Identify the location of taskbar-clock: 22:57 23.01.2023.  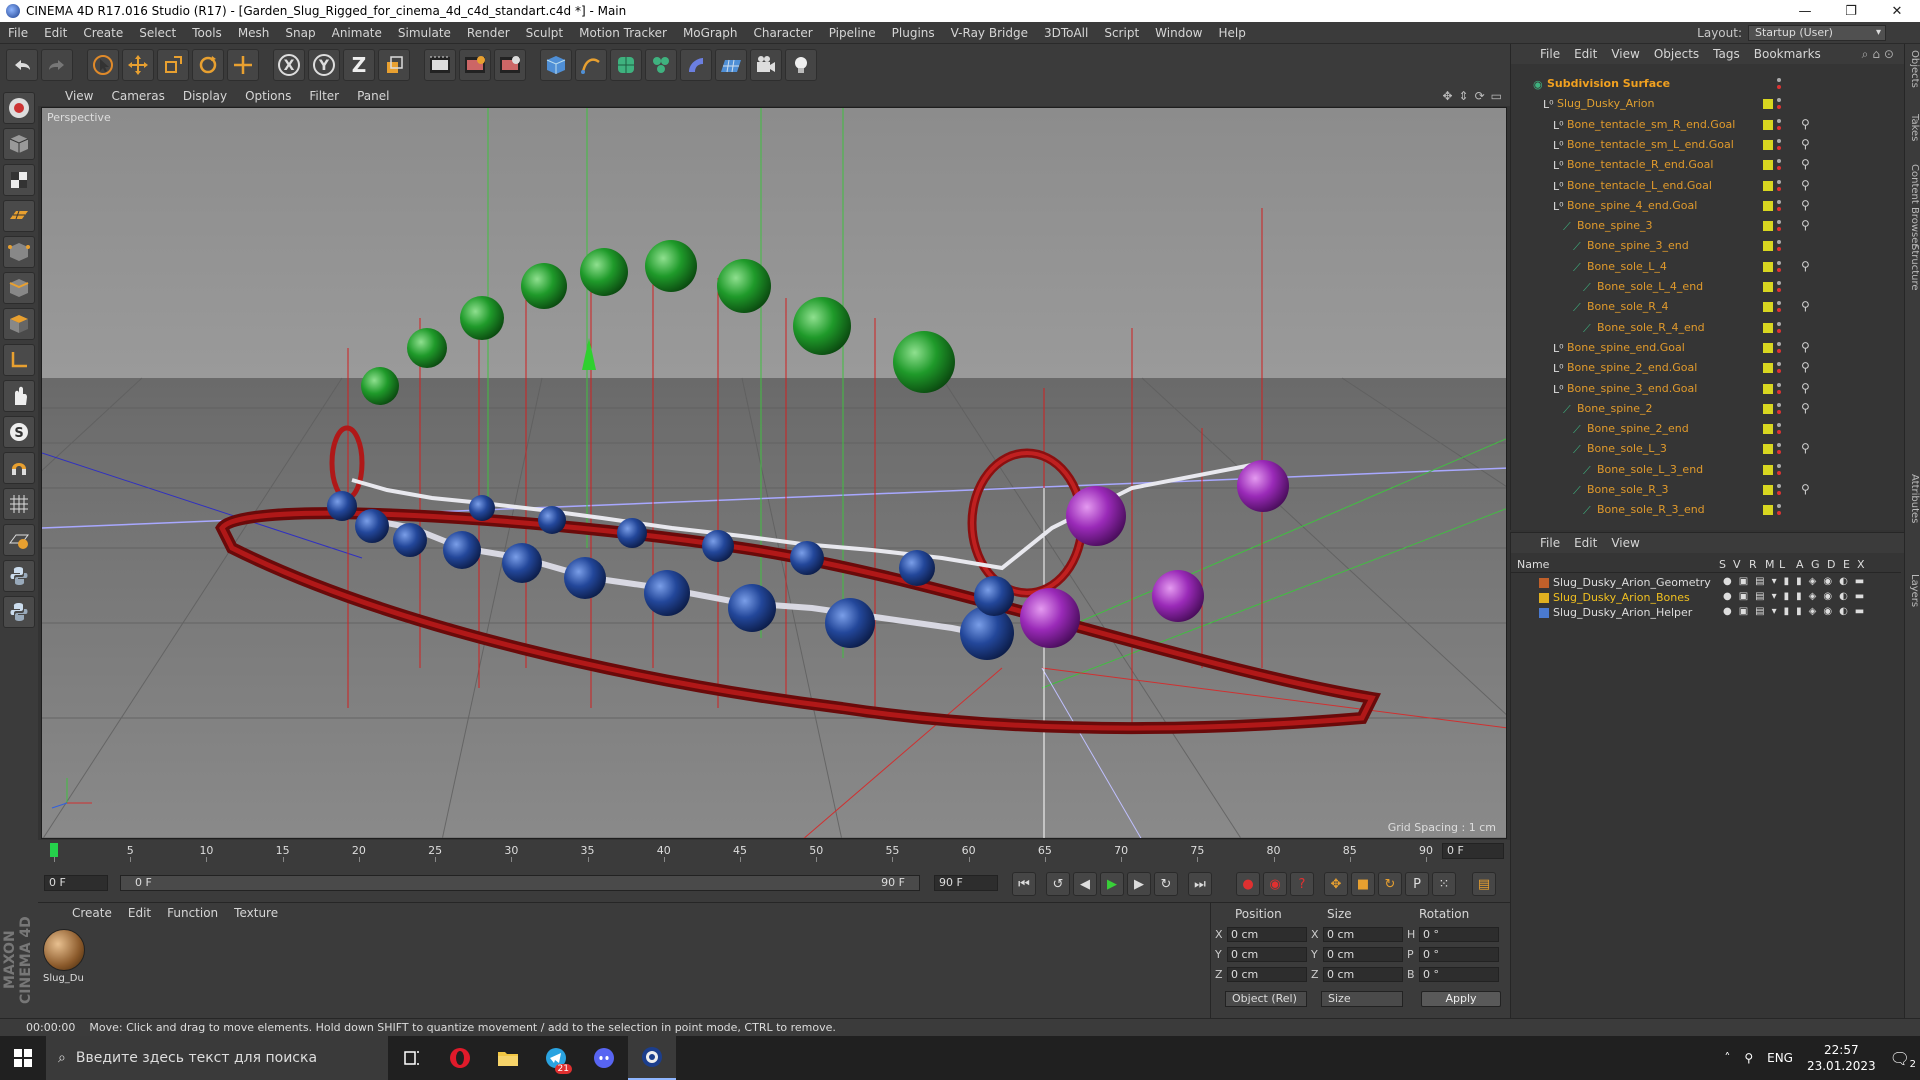
(1841, 1058).